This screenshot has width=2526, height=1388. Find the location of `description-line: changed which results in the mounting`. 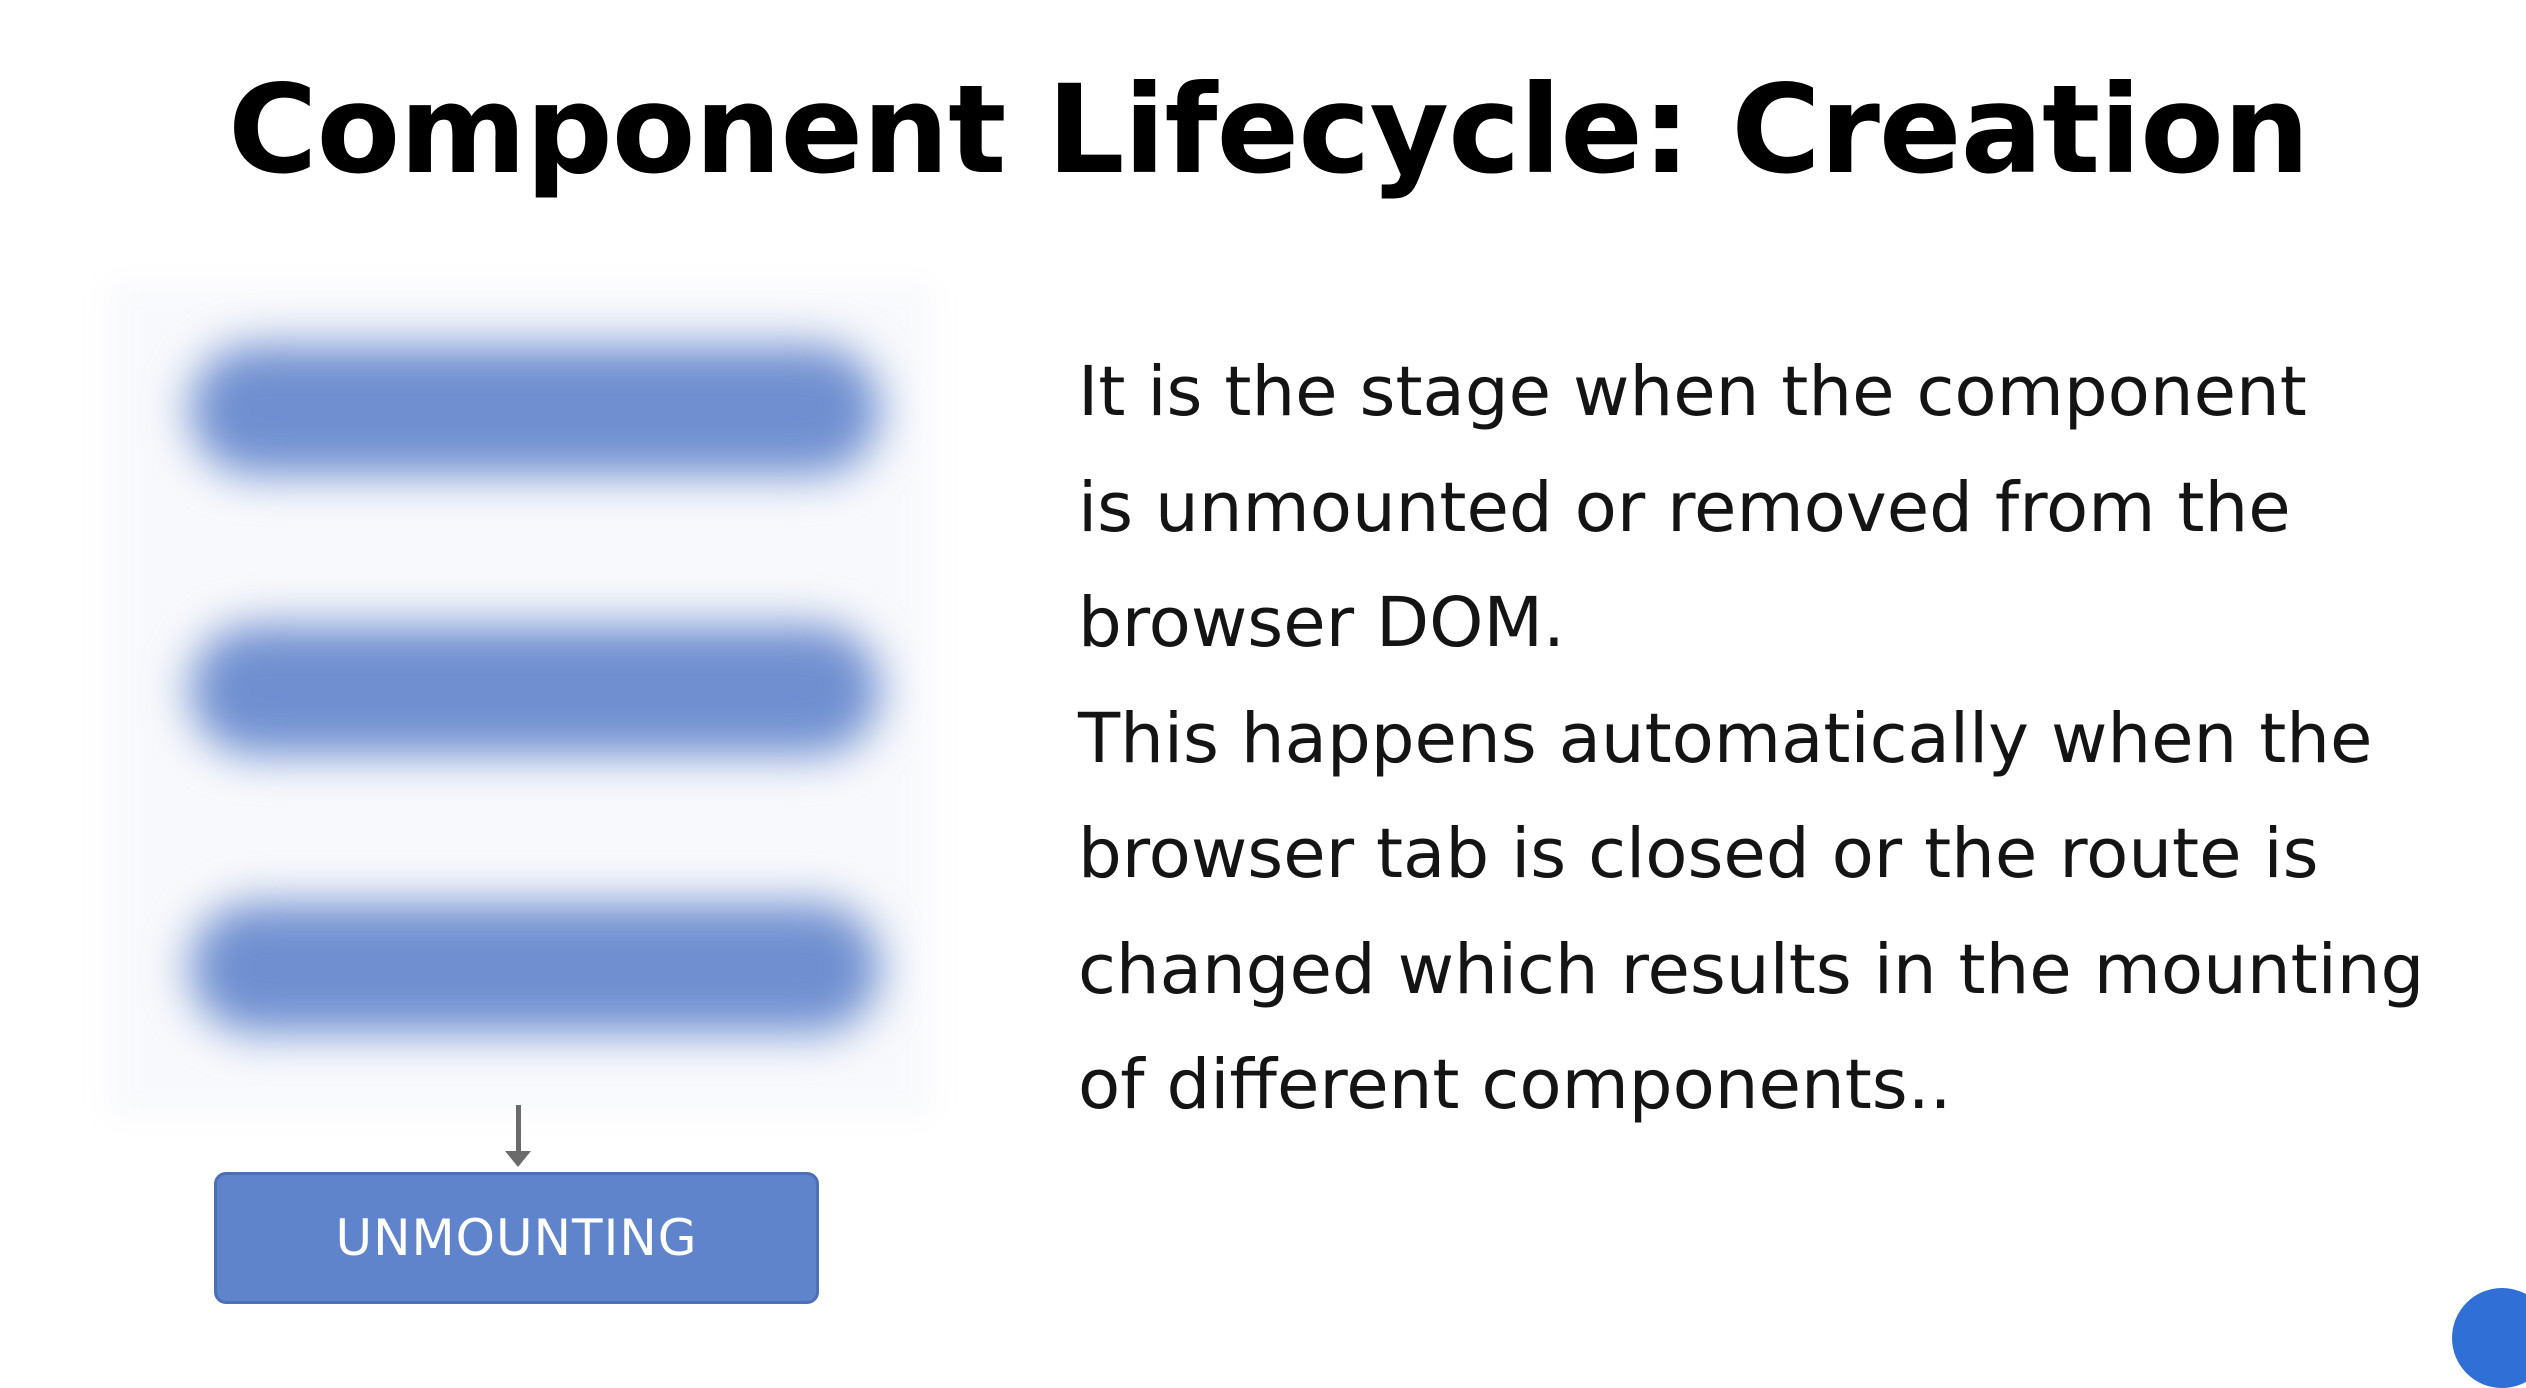

description-line: changed which results in the mounting is located at coordinates (1751, 969).